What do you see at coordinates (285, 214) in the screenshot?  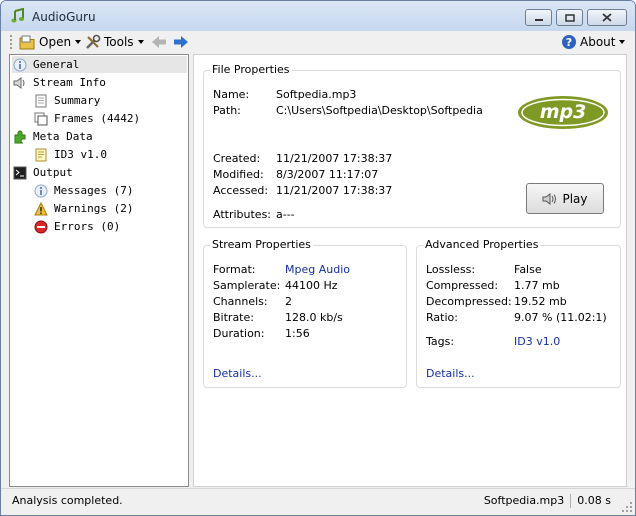 I see `attributes-value: a---` at bounding box center [285, 214].